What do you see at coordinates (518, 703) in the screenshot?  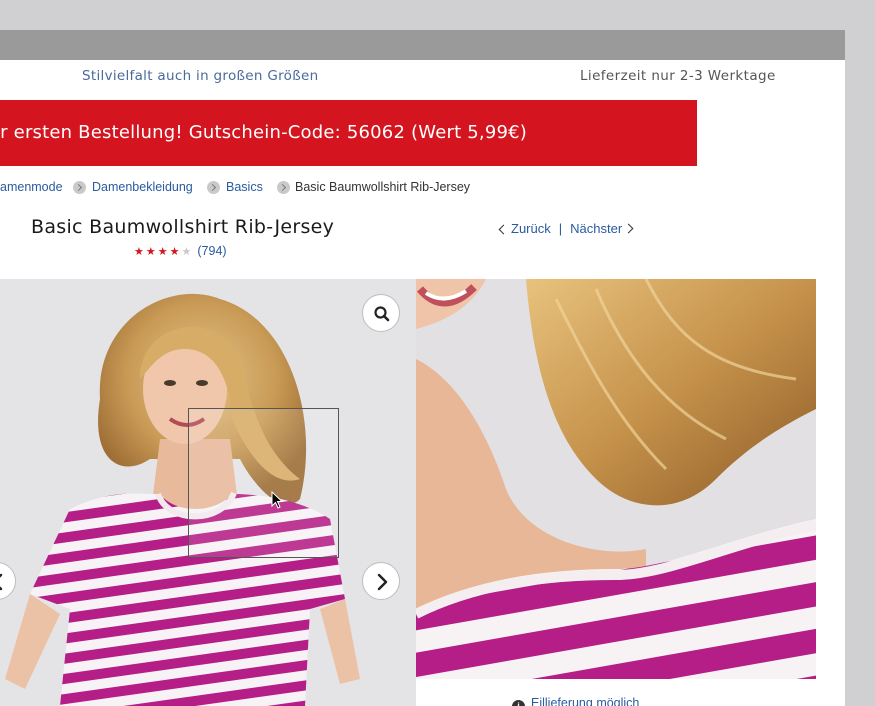 I see `info-icon: i` at bounding box center [518, 703].